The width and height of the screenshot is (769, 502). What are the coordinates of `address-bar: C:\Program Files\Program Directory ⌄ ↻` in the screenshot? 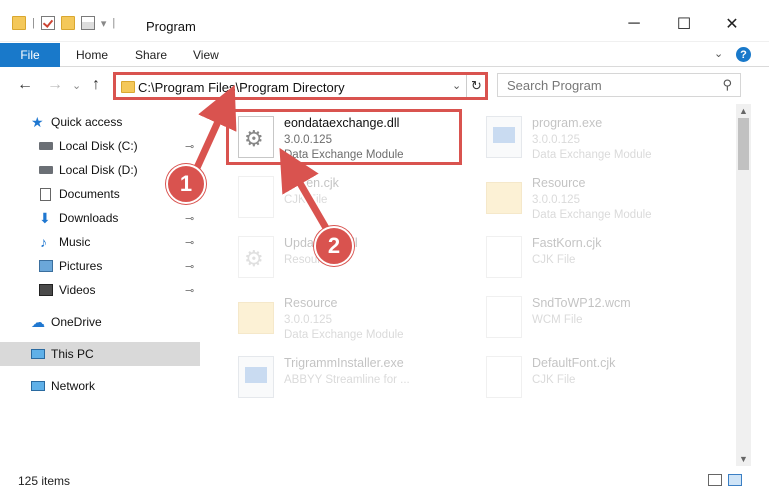 It's located at (300, 86).